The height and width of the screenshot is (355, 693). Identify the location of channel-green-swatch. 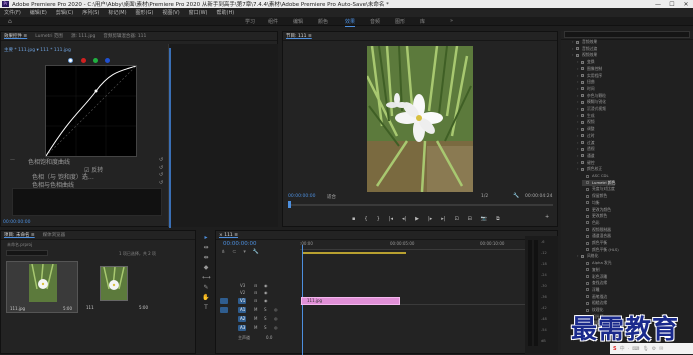
(95, 60).